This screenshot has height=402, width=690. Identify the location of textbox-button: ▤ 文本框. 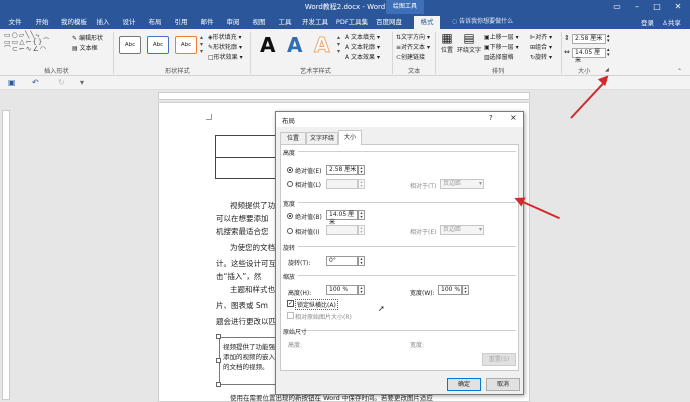
(85, 47).